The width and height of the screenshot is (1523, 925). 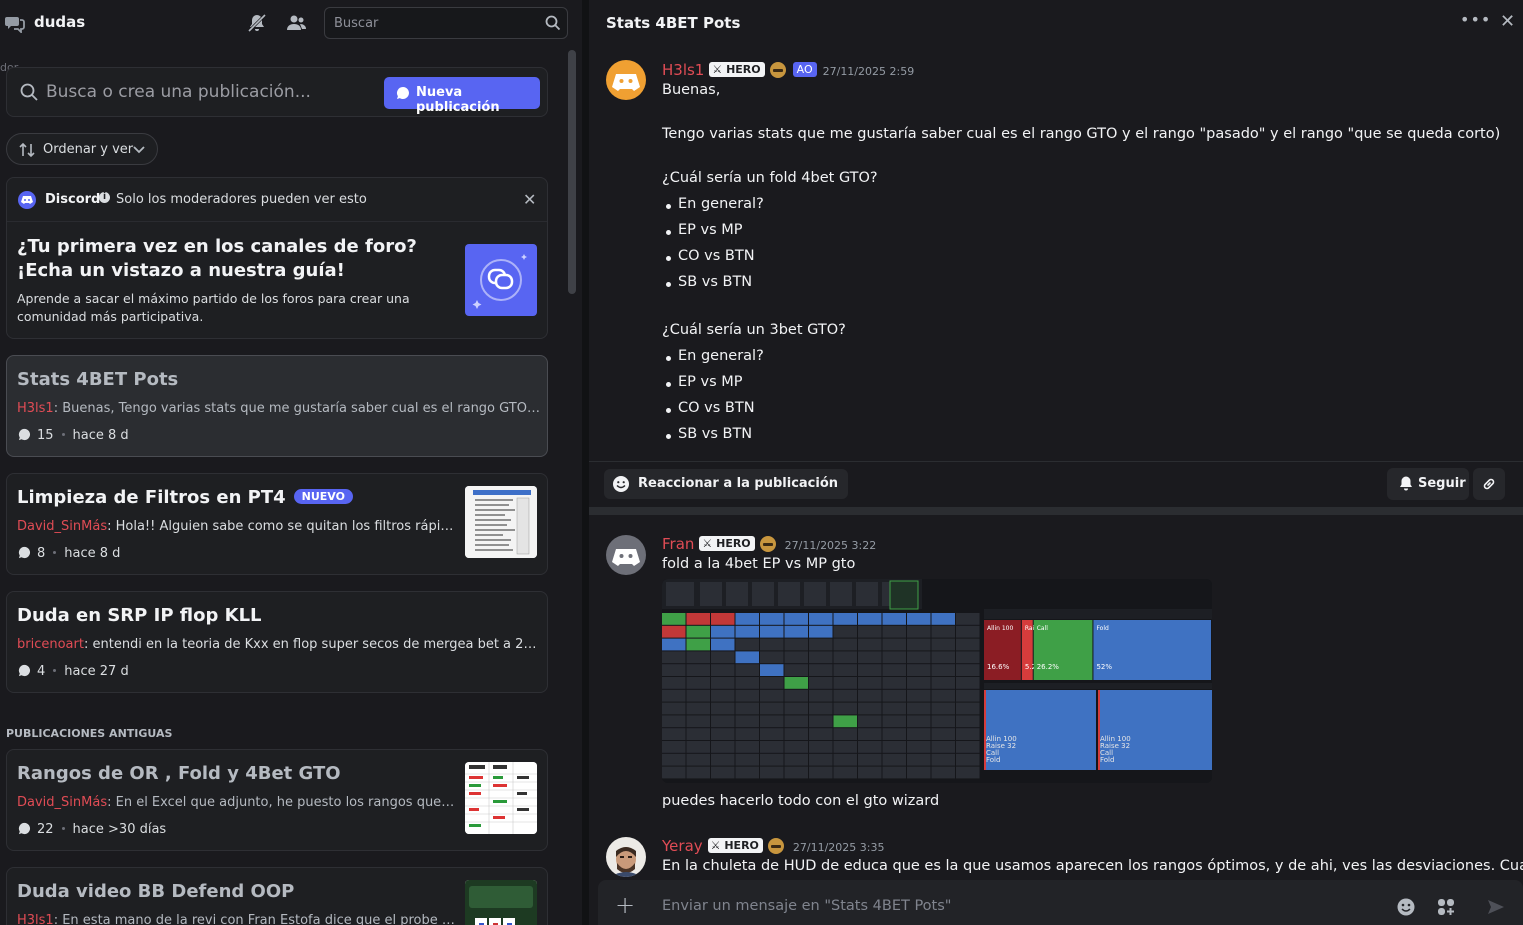 I want to click on message-composer: + Enviar un mensaje en "Stats 4BET Pots", so click(x=1060, y=902).